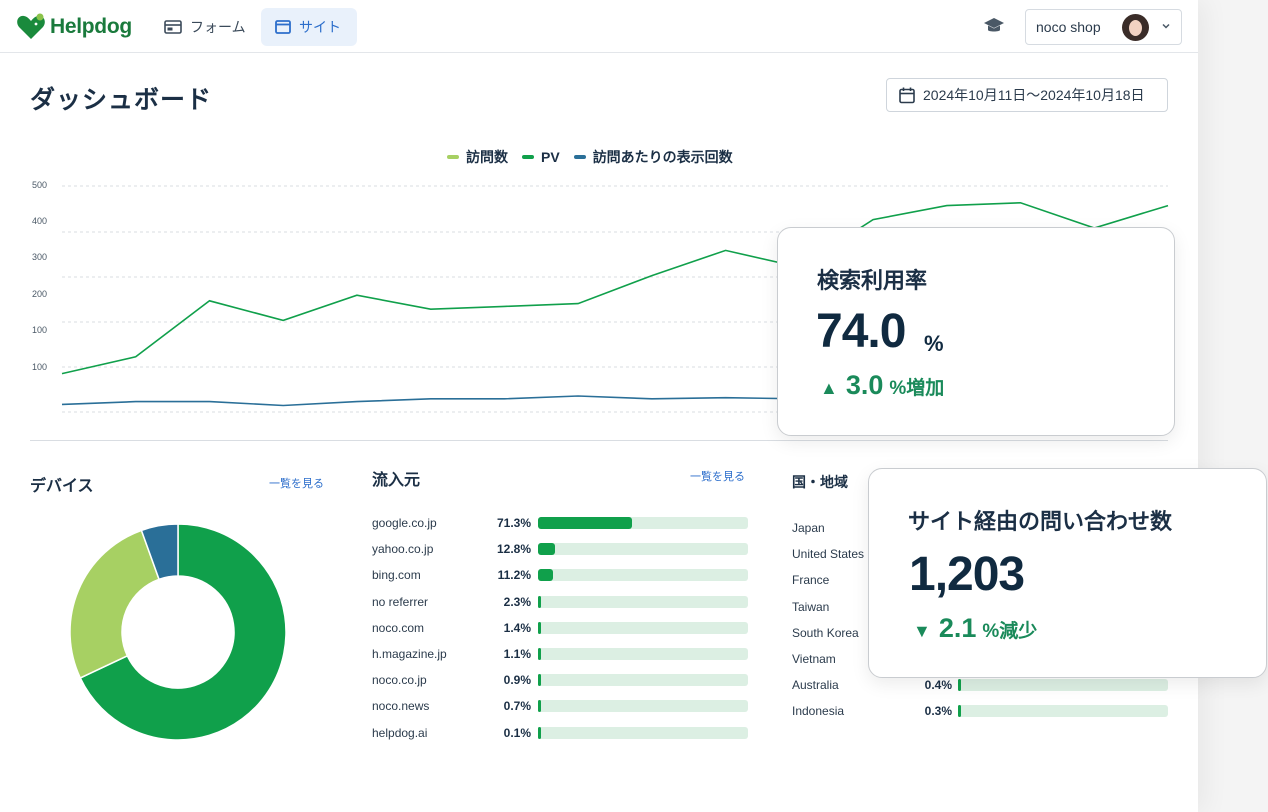 The image size is (1268, 812). I want to click on source-label: noco.co.jp, so click(399, 680).